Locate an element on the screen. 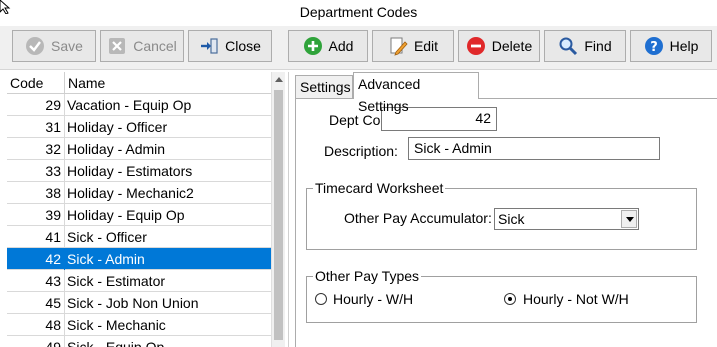 The width and height of the screenshot is (717, 347). close-button: Close is located at coordinates (230, 46).